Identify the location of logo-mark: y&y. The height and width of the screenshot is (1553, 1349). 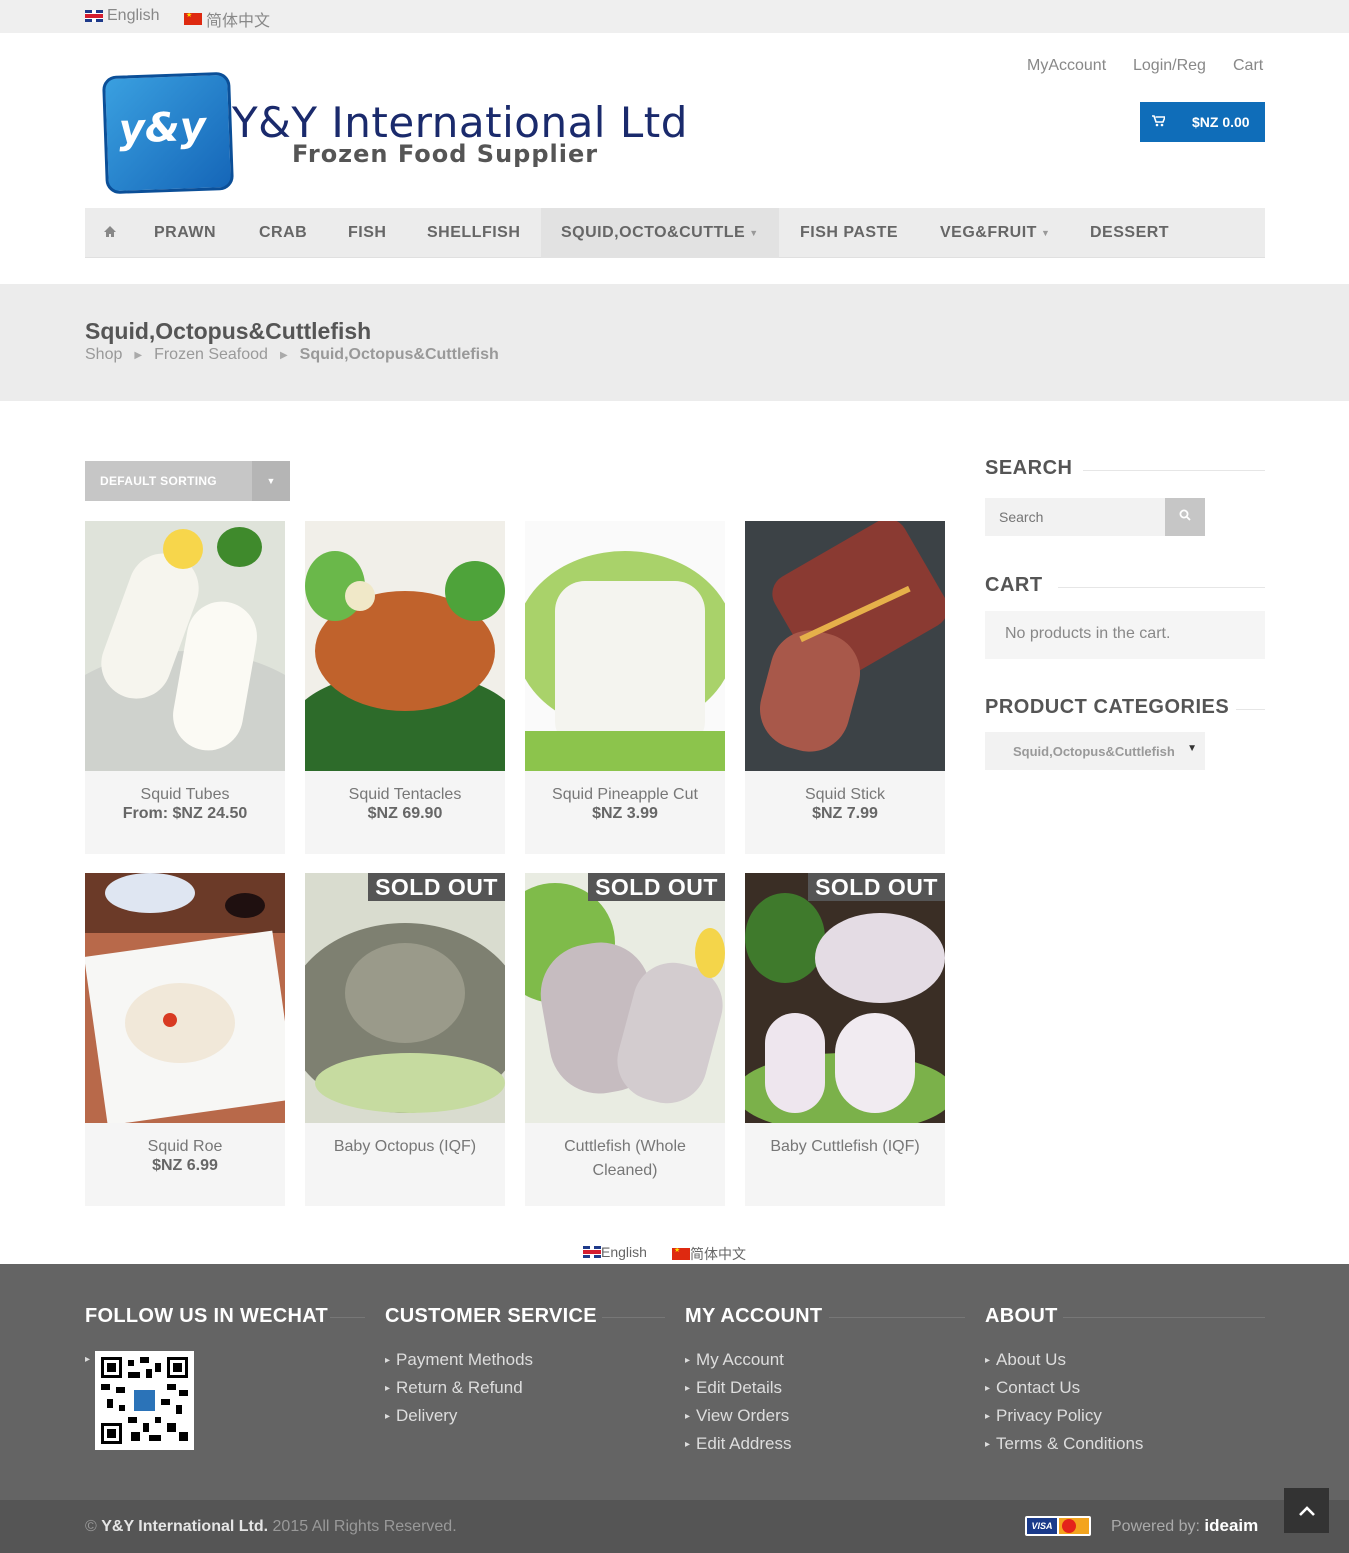
(168, 133).